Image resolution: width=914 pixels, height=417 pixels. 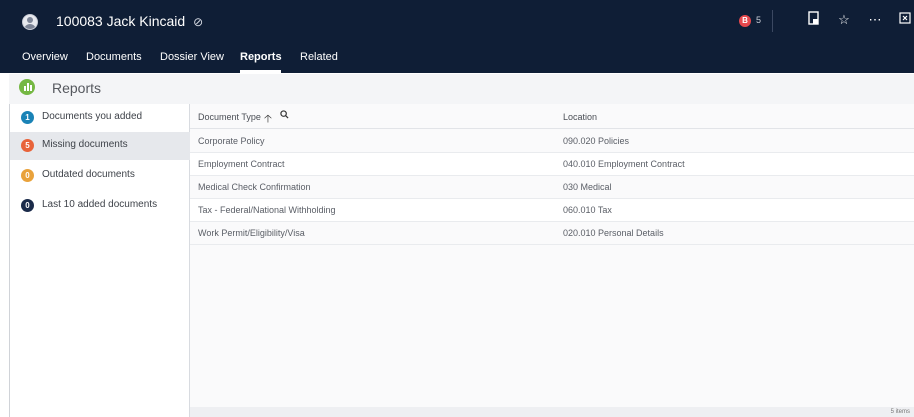 I want to click on cell-location: 060.010 Tax, so click(x=587, y=210).